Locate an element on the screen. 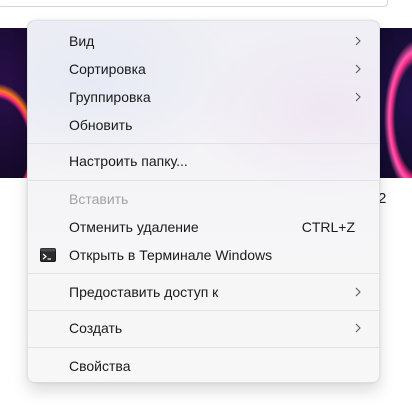  menu-item-properties: Свойства is located at coordinates (203, 366).